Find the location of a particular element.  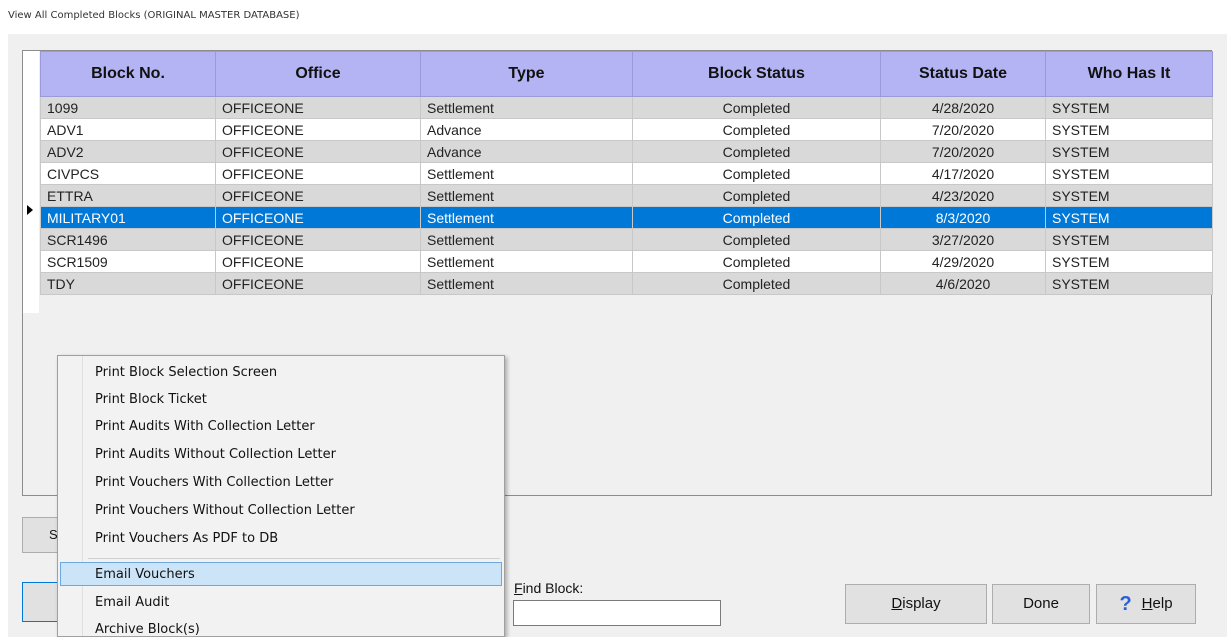

cell-block-no: CIVPCS is located at coordinates (128, 173).